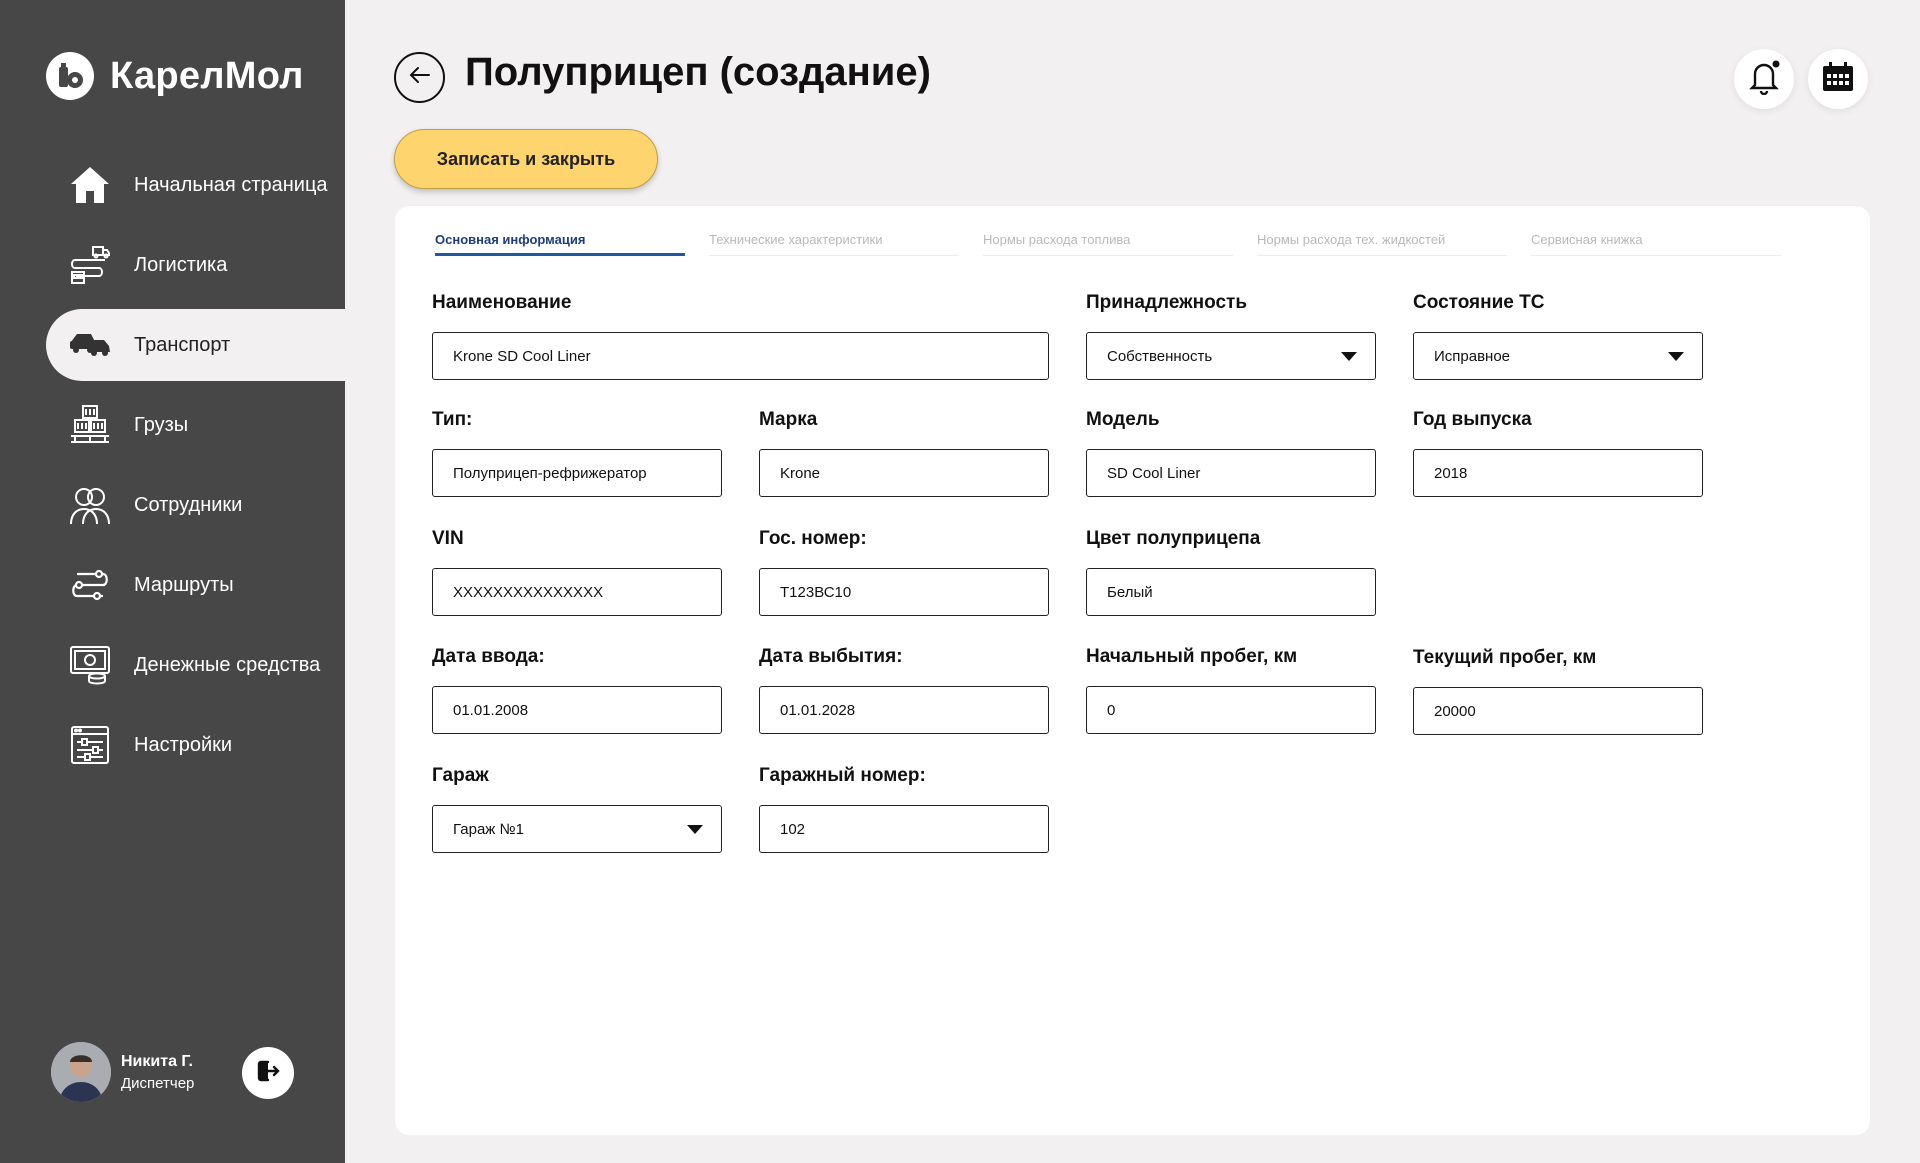 The image size is (1920, 1163). I want to click on field-mileage-current: Текущий пробег, км 20000, so click(1558, 691).